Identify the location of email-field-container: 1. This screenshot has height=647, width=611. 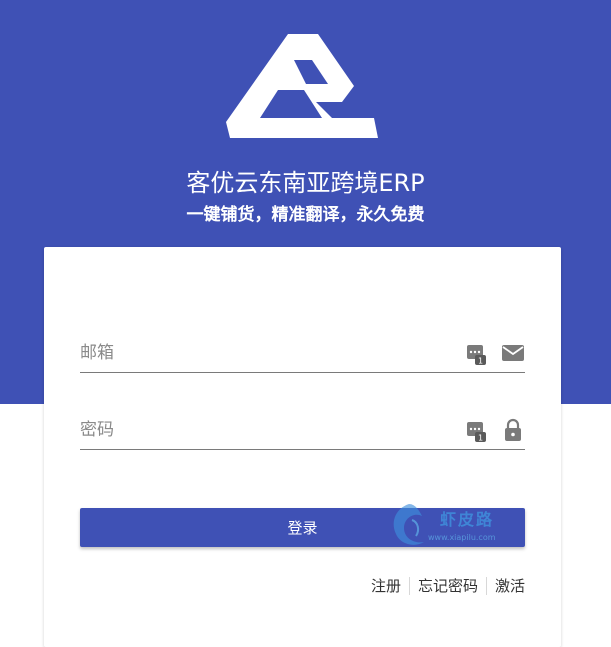
(302, 354).